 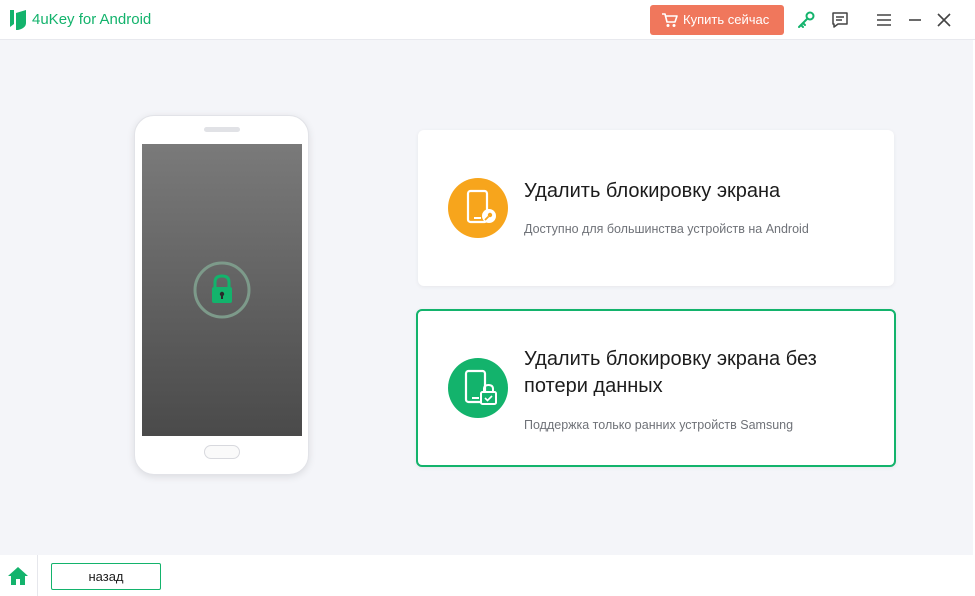 I want to click on phone-screen, so click(x=222, y=290).